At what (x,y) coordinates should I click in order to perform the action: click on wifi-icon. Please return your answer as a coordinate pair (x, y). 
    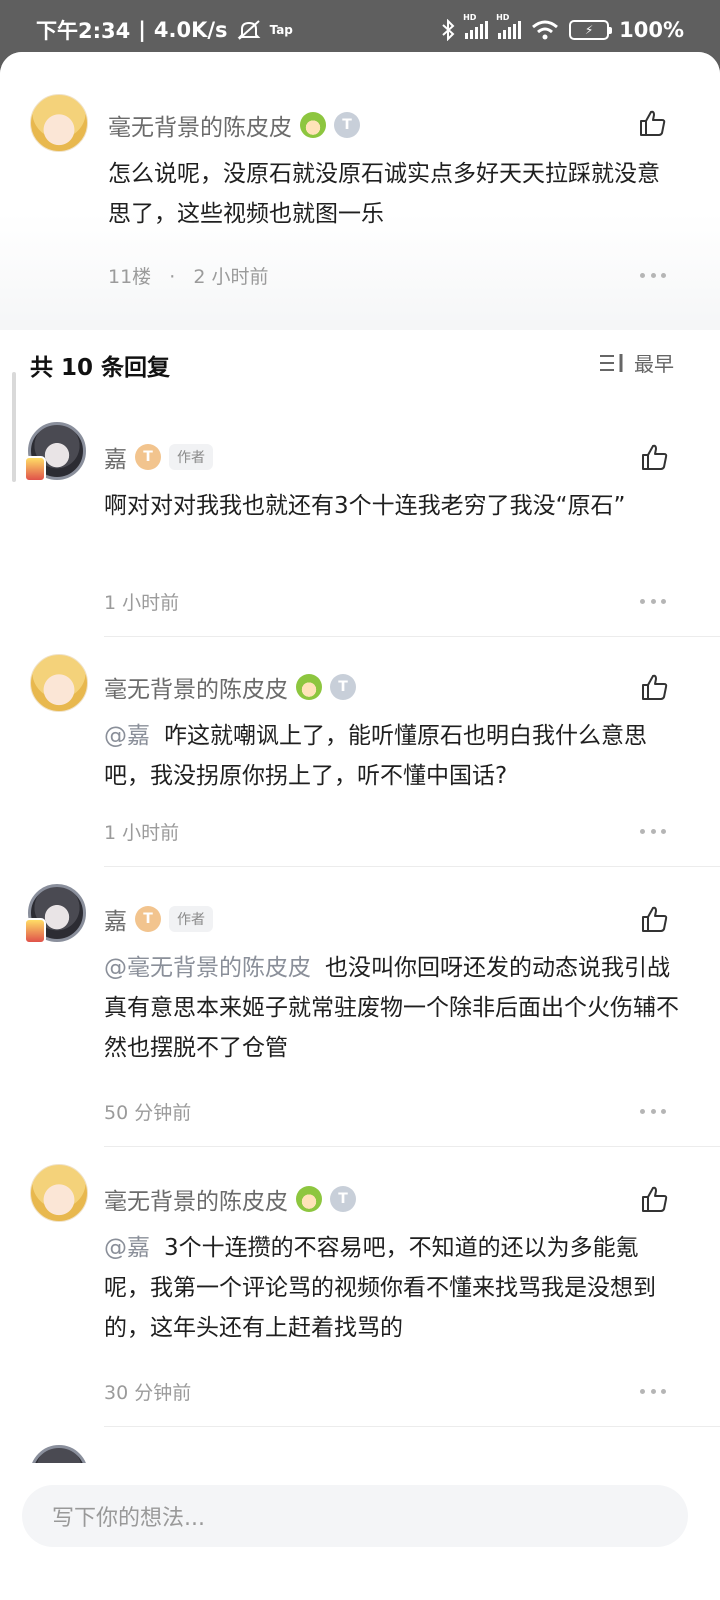
    Looking at the image, I should click on (545, 30).